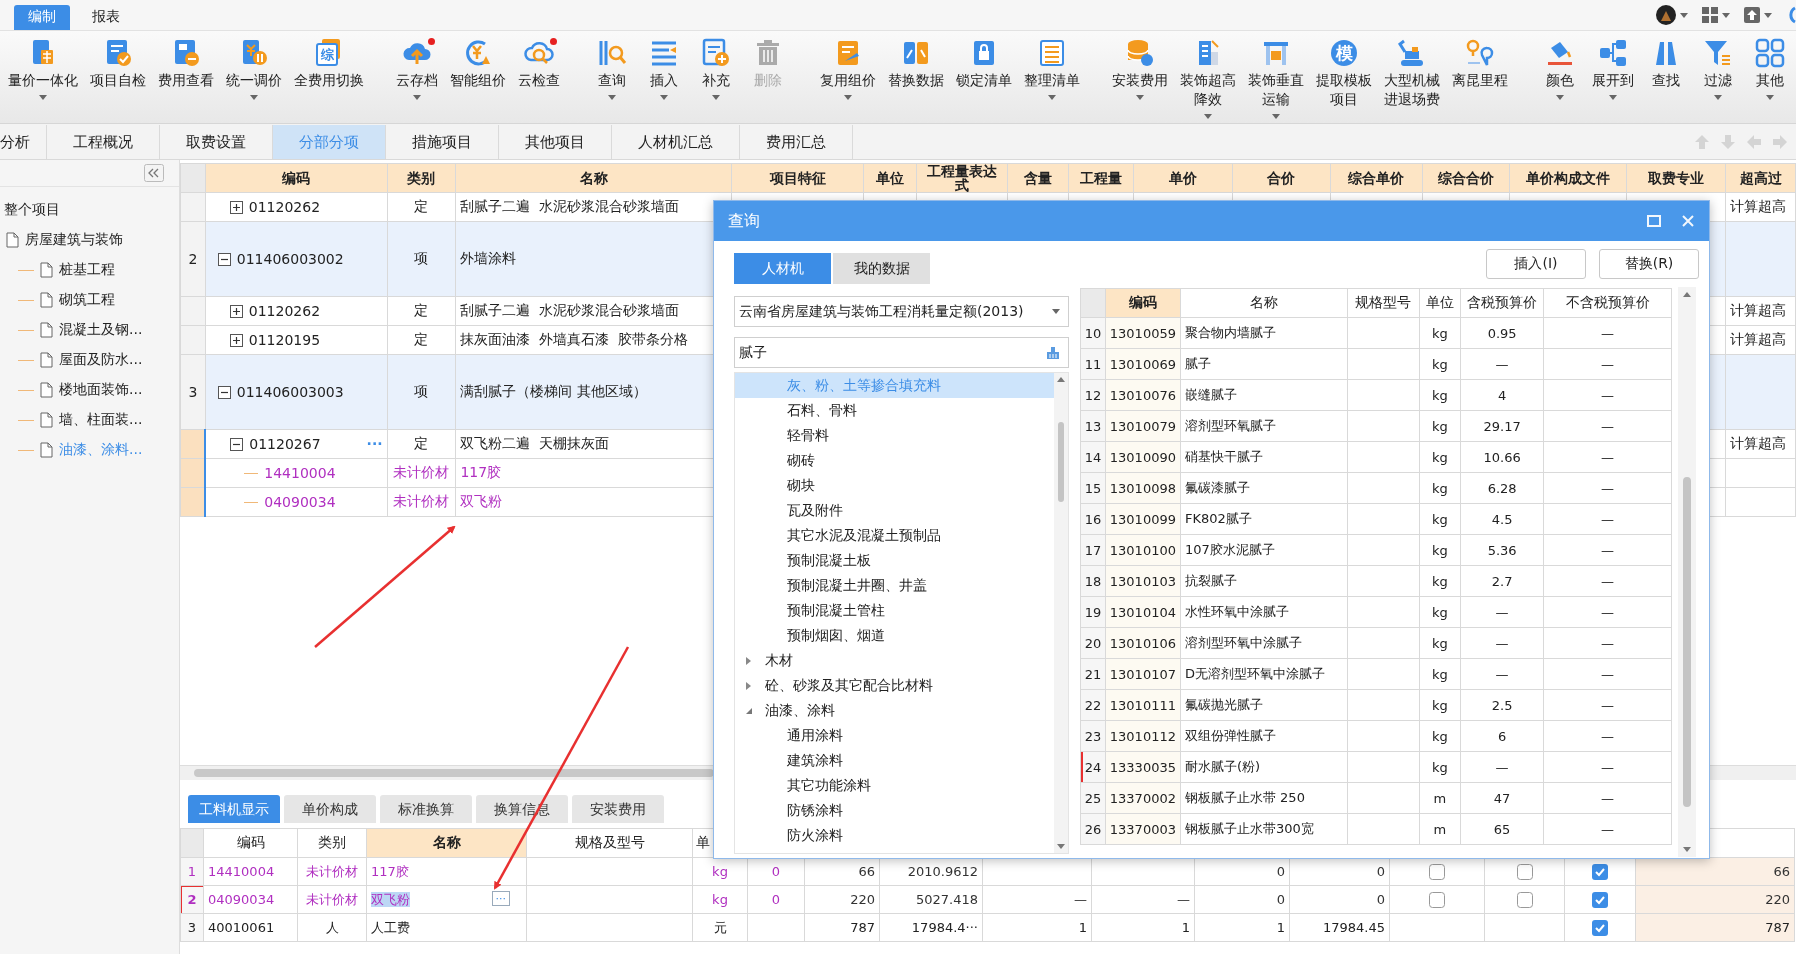  I want to click on toolbar-button: 展开到, so click(1613, 65).